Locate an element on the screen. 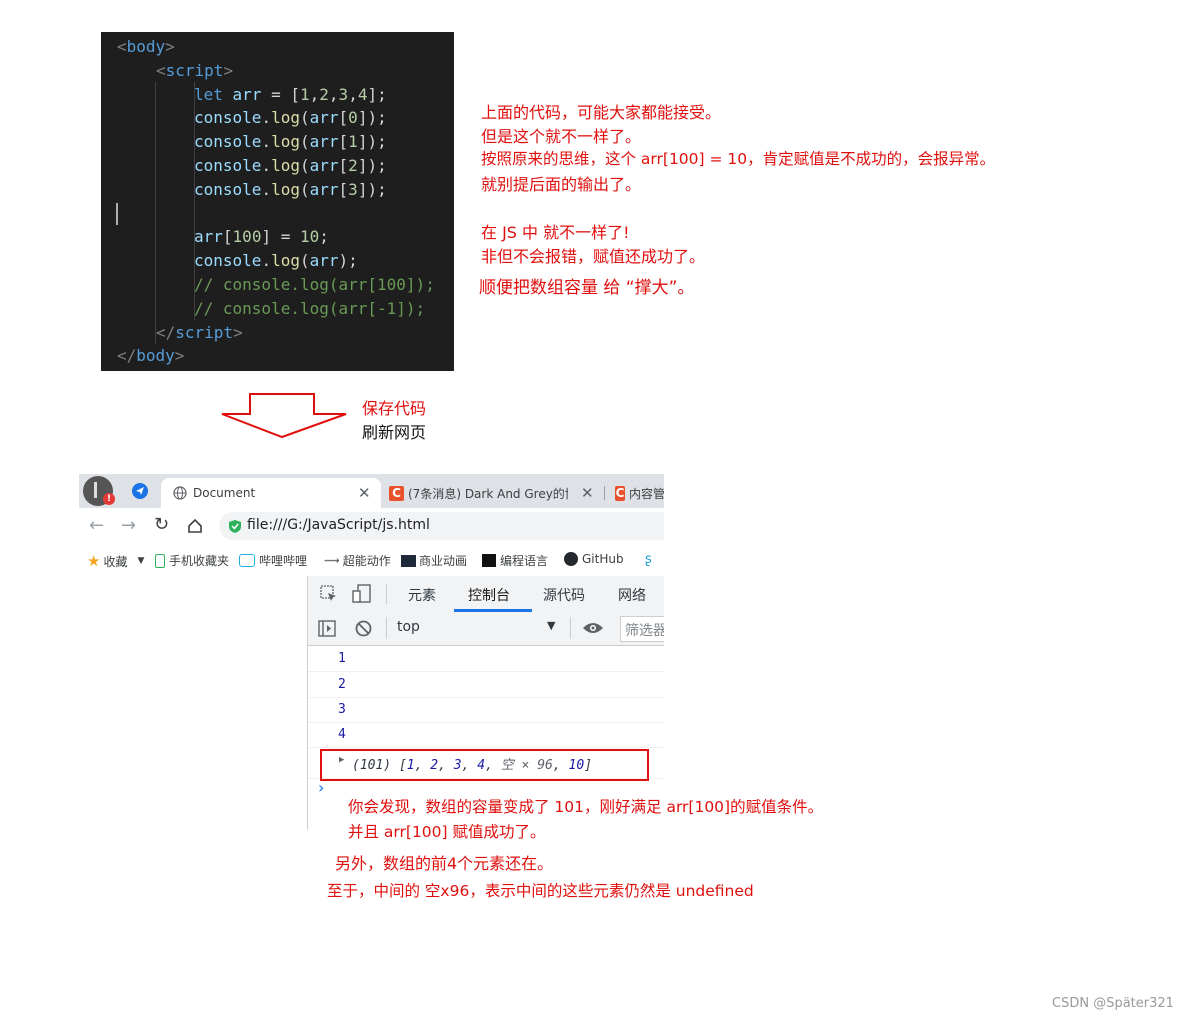 The image size is (1191, 1022). home-icon is located at coordinates (195, 526).